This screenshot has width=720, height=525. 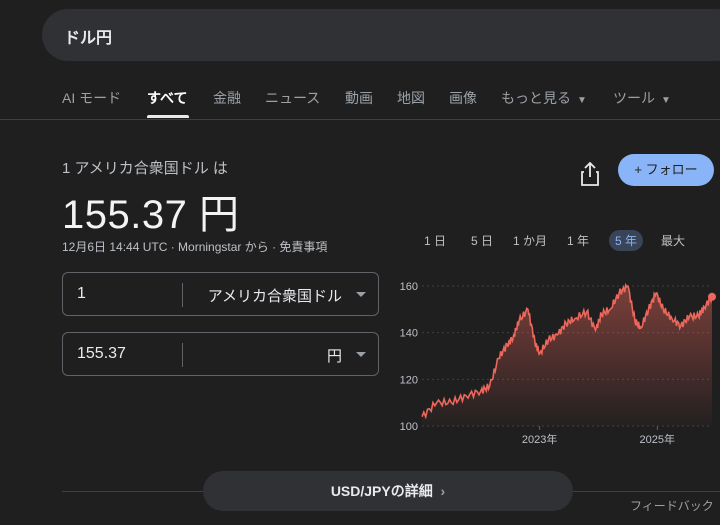 I want to click on to-currency-select: 円, so click(x=334, y=355).